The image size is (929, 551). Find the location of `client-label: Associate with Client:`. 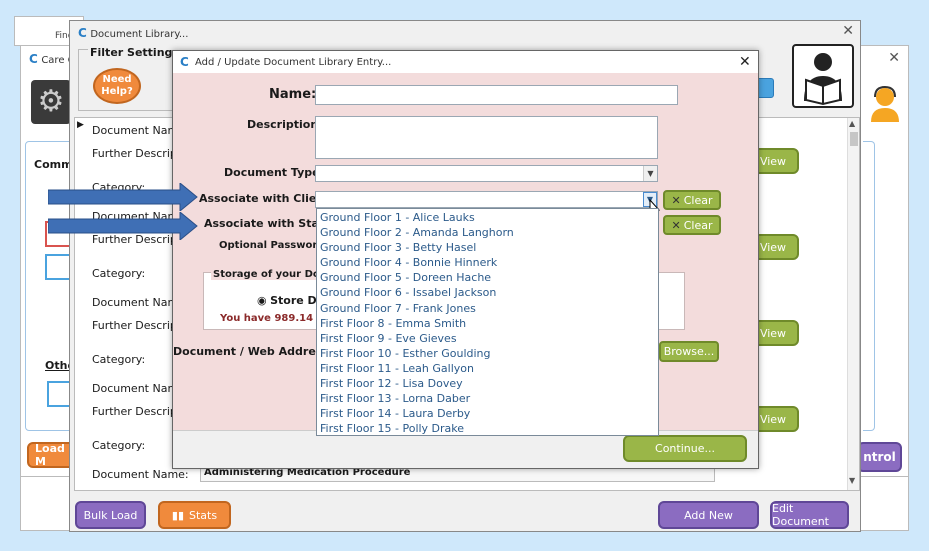

client-label: Associate with Client: is located at coordinates (266, 198).